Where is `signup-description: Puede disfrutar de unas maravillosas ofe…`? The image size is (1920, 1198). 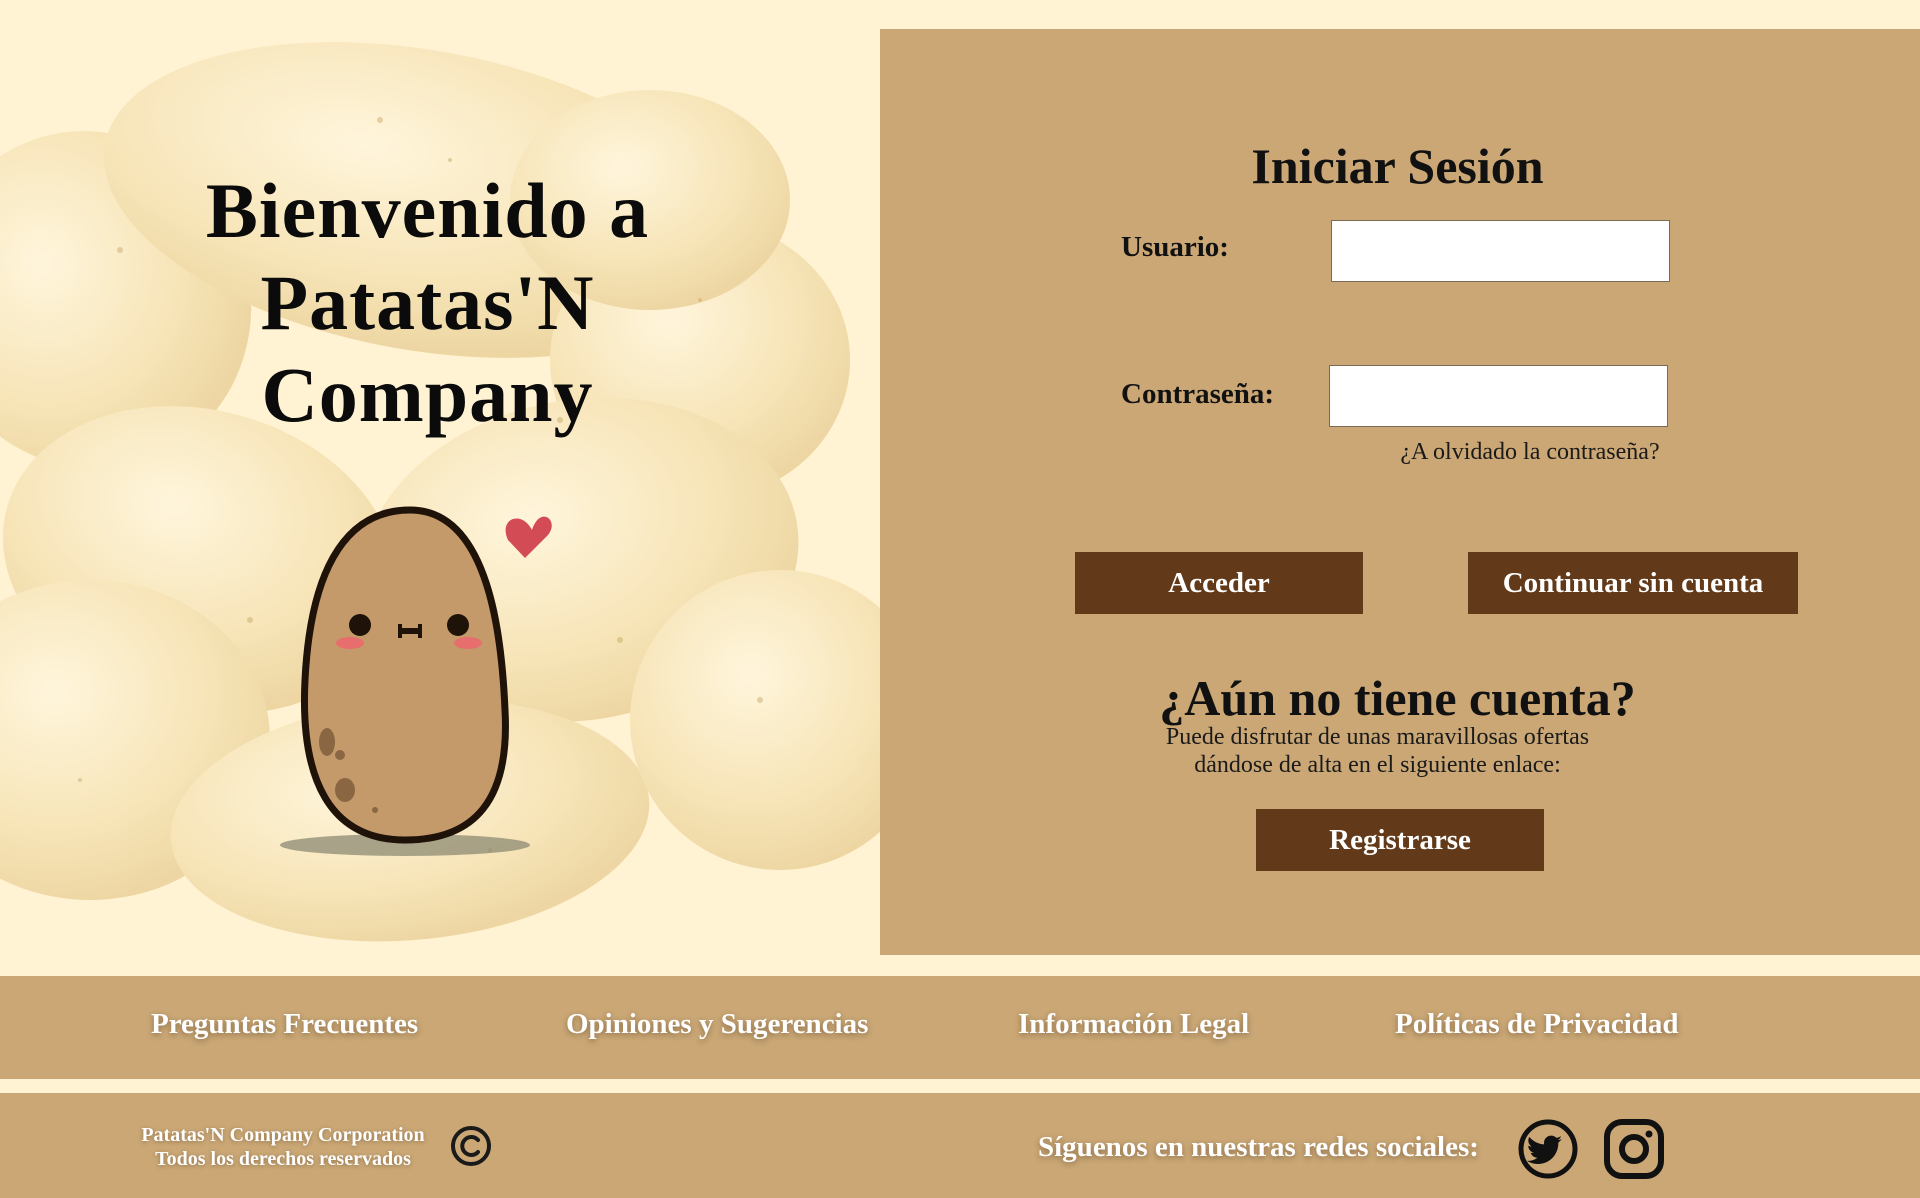 signup-description: Puede disfrutar de unas maravillosas ofe… is located at coordinates (1377, 751).